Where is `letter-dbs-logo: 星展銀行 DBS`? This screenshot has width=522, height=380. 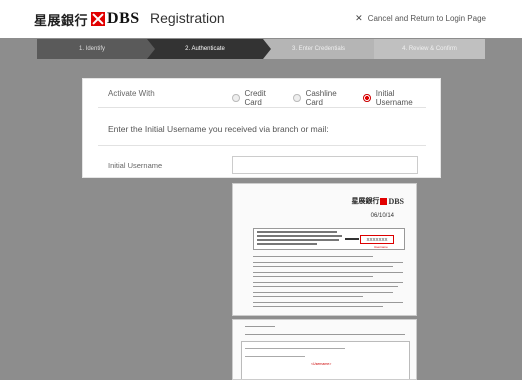
letter-dbs-logo: 星展銀行 DBS is located at coordinates (377, 201).